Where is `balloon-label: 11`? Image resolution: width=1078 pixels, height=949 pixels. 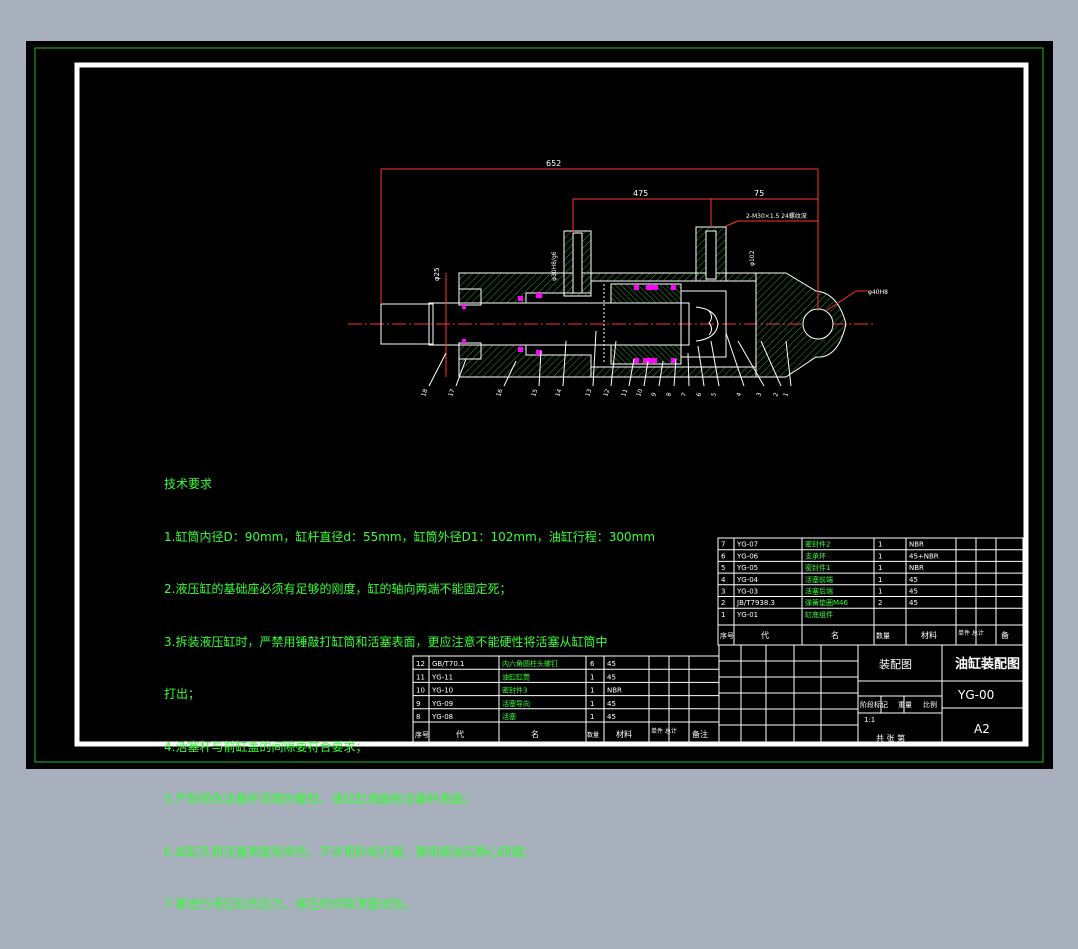 balloon-label: 11 is located at coordinates (624, 393).